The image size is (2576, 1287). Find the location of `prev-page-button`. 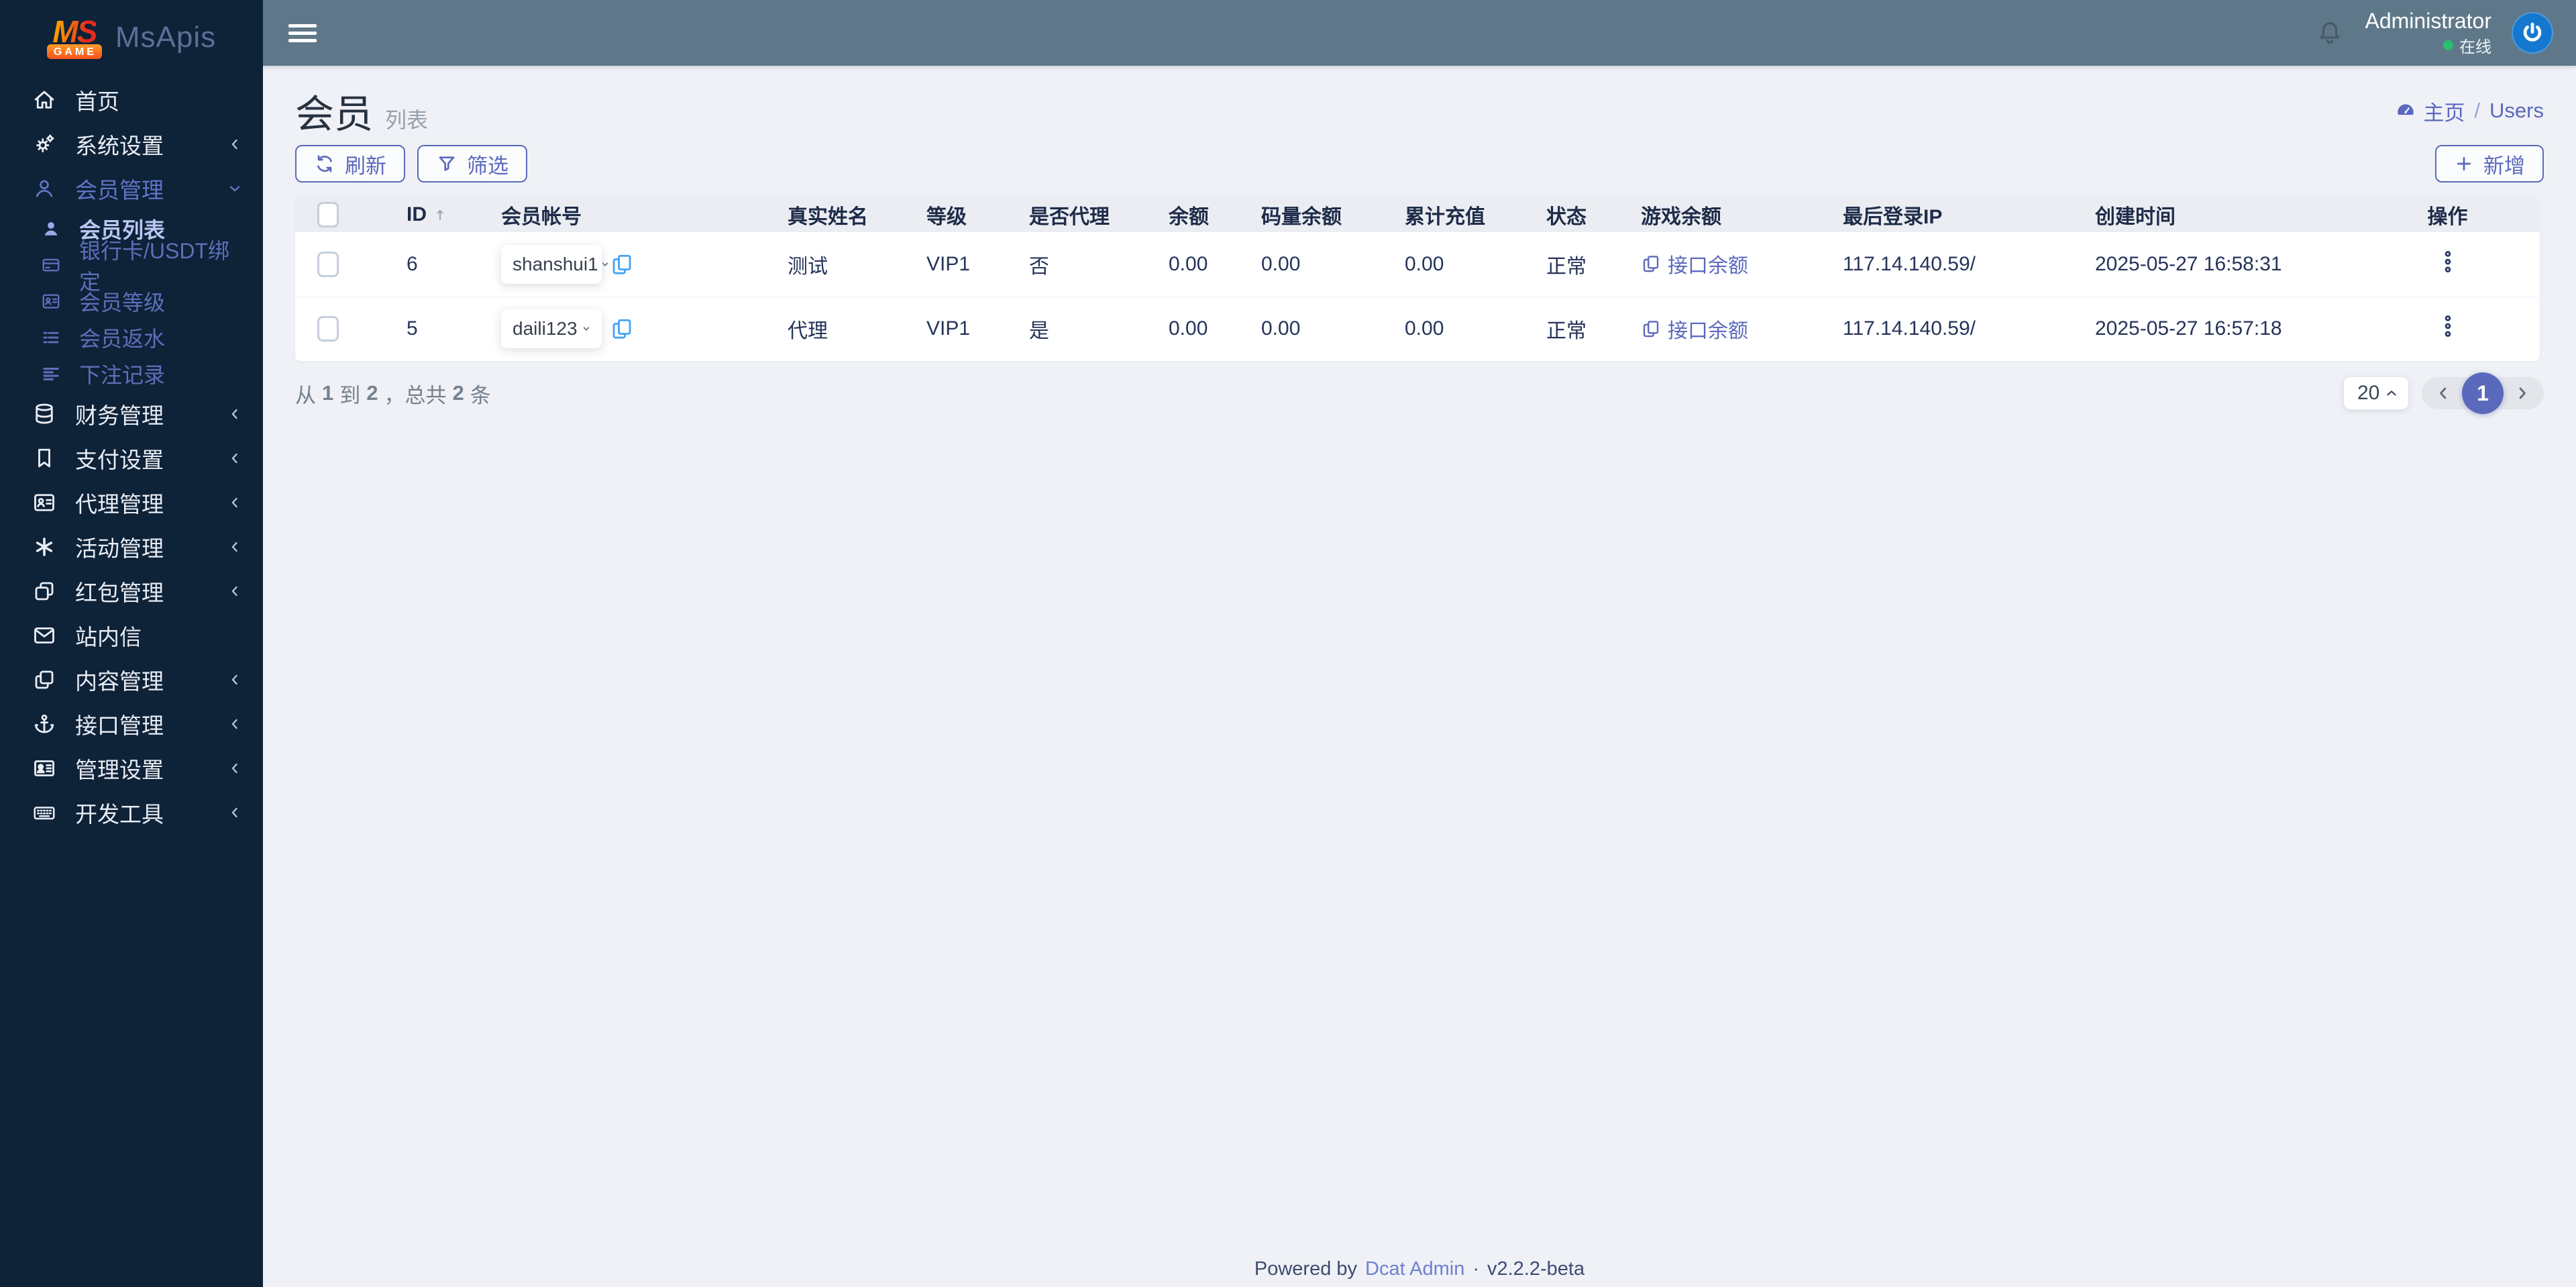

prev-page-button is located at coordinates (2443, 393).